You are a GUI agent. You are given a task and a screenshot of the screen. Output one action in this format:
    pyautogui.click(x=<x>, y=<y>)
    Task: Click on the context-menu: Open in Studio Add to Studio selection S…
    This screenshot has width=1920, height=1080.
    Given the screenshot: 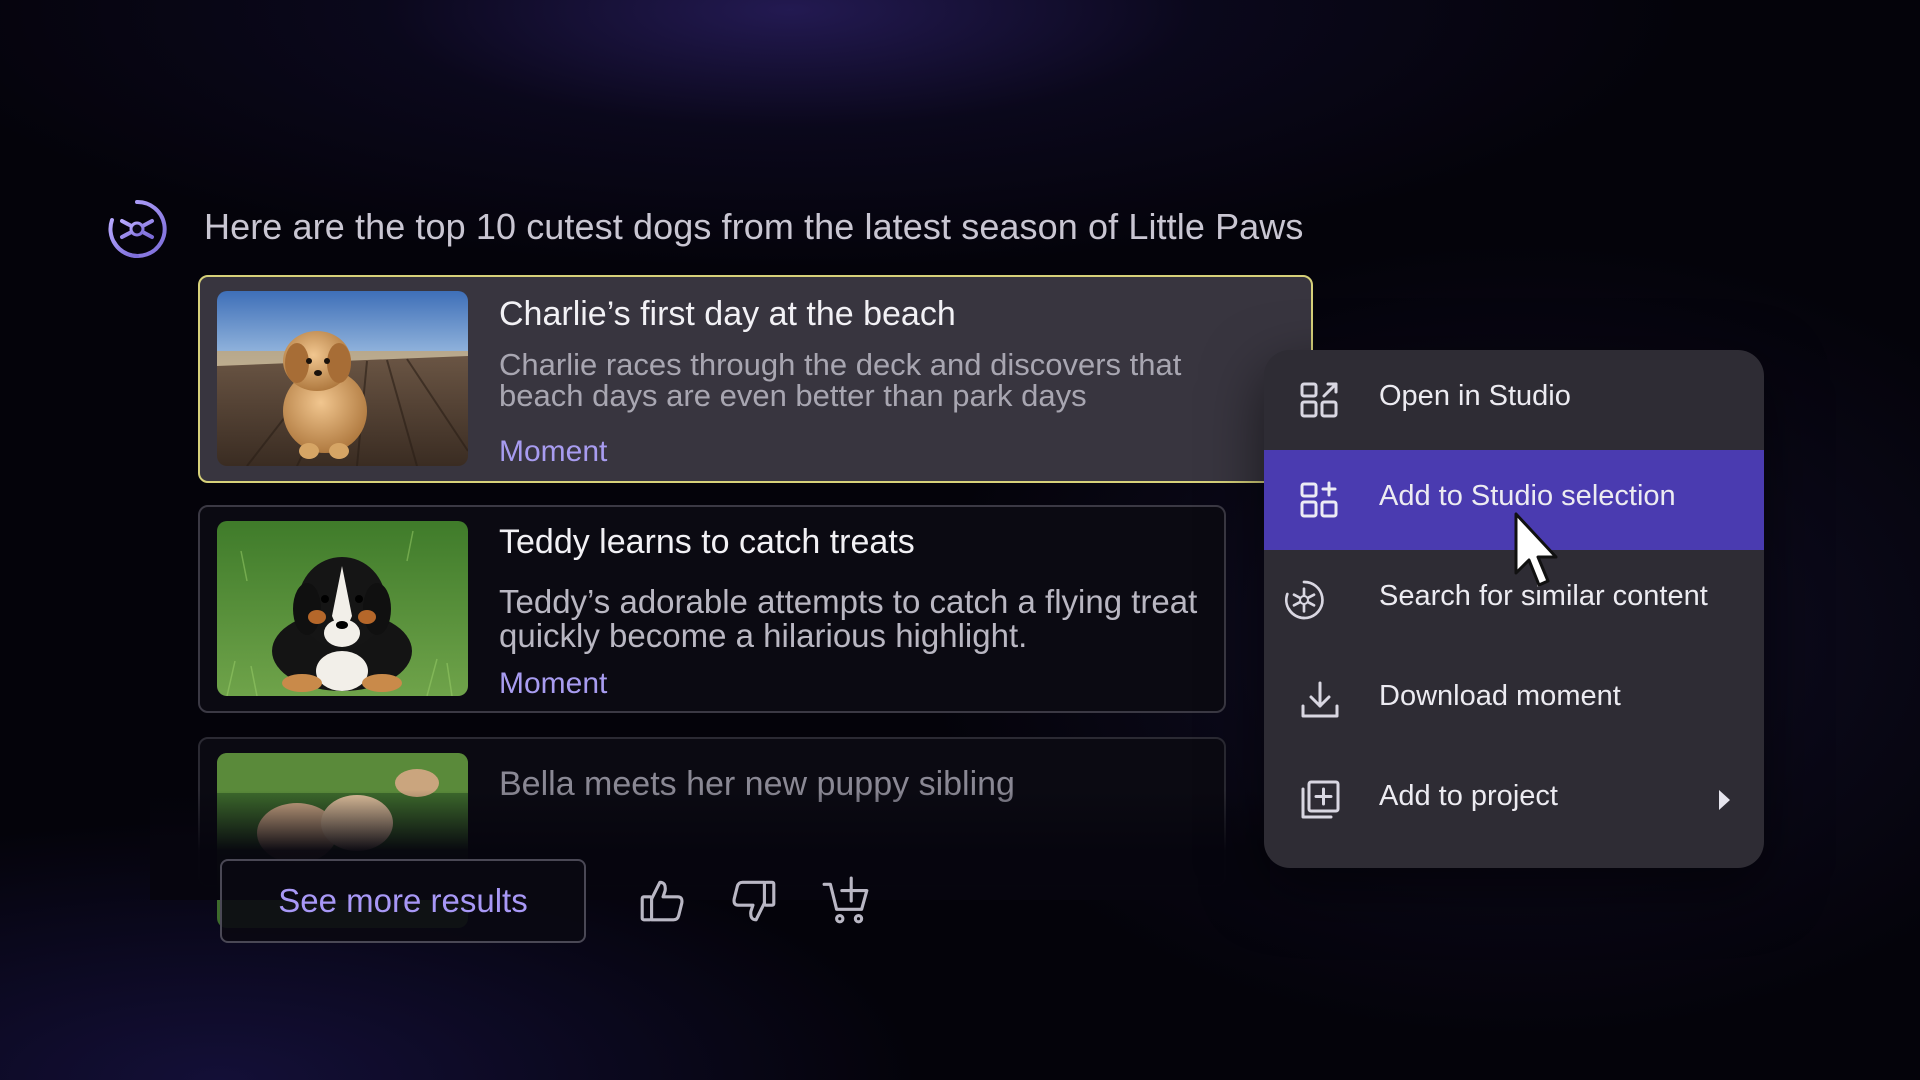 What is the action you would take?
    pyautogui.click(x=1514, y=609)
    